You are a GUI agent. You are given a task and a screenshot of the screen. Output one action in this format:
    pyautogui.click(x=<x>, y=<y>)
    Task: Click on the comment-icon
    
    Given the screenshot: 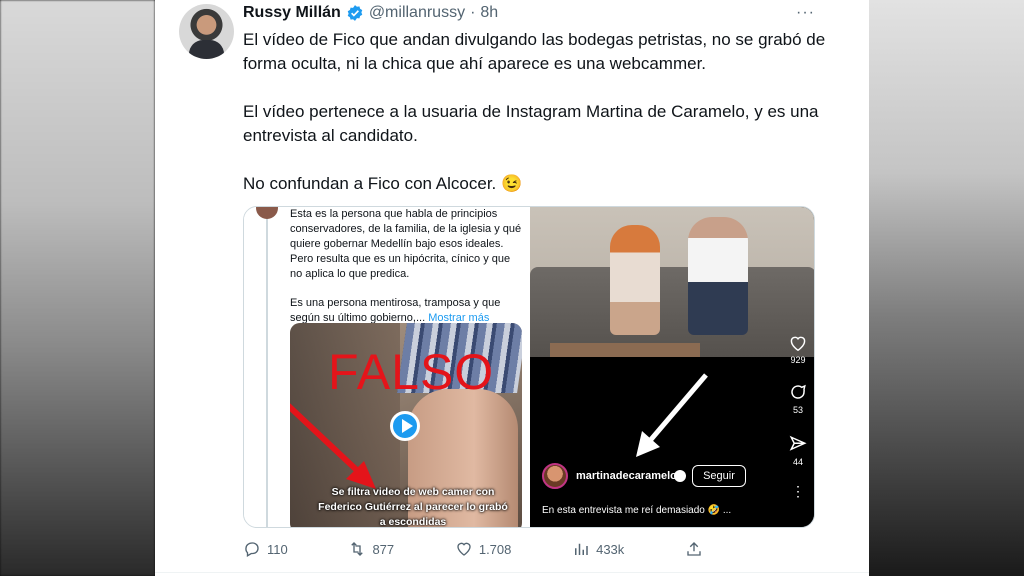 What is the action you would take?
    pyautogui.click(x=798, y=391)
    